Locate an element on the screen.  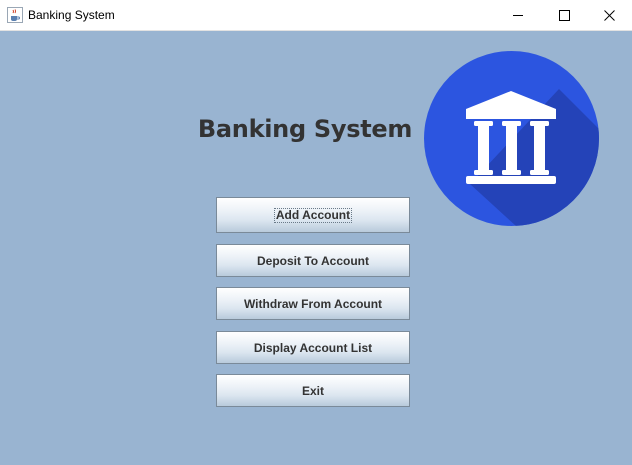
minimize-icon is located at coordinates (517, 15).